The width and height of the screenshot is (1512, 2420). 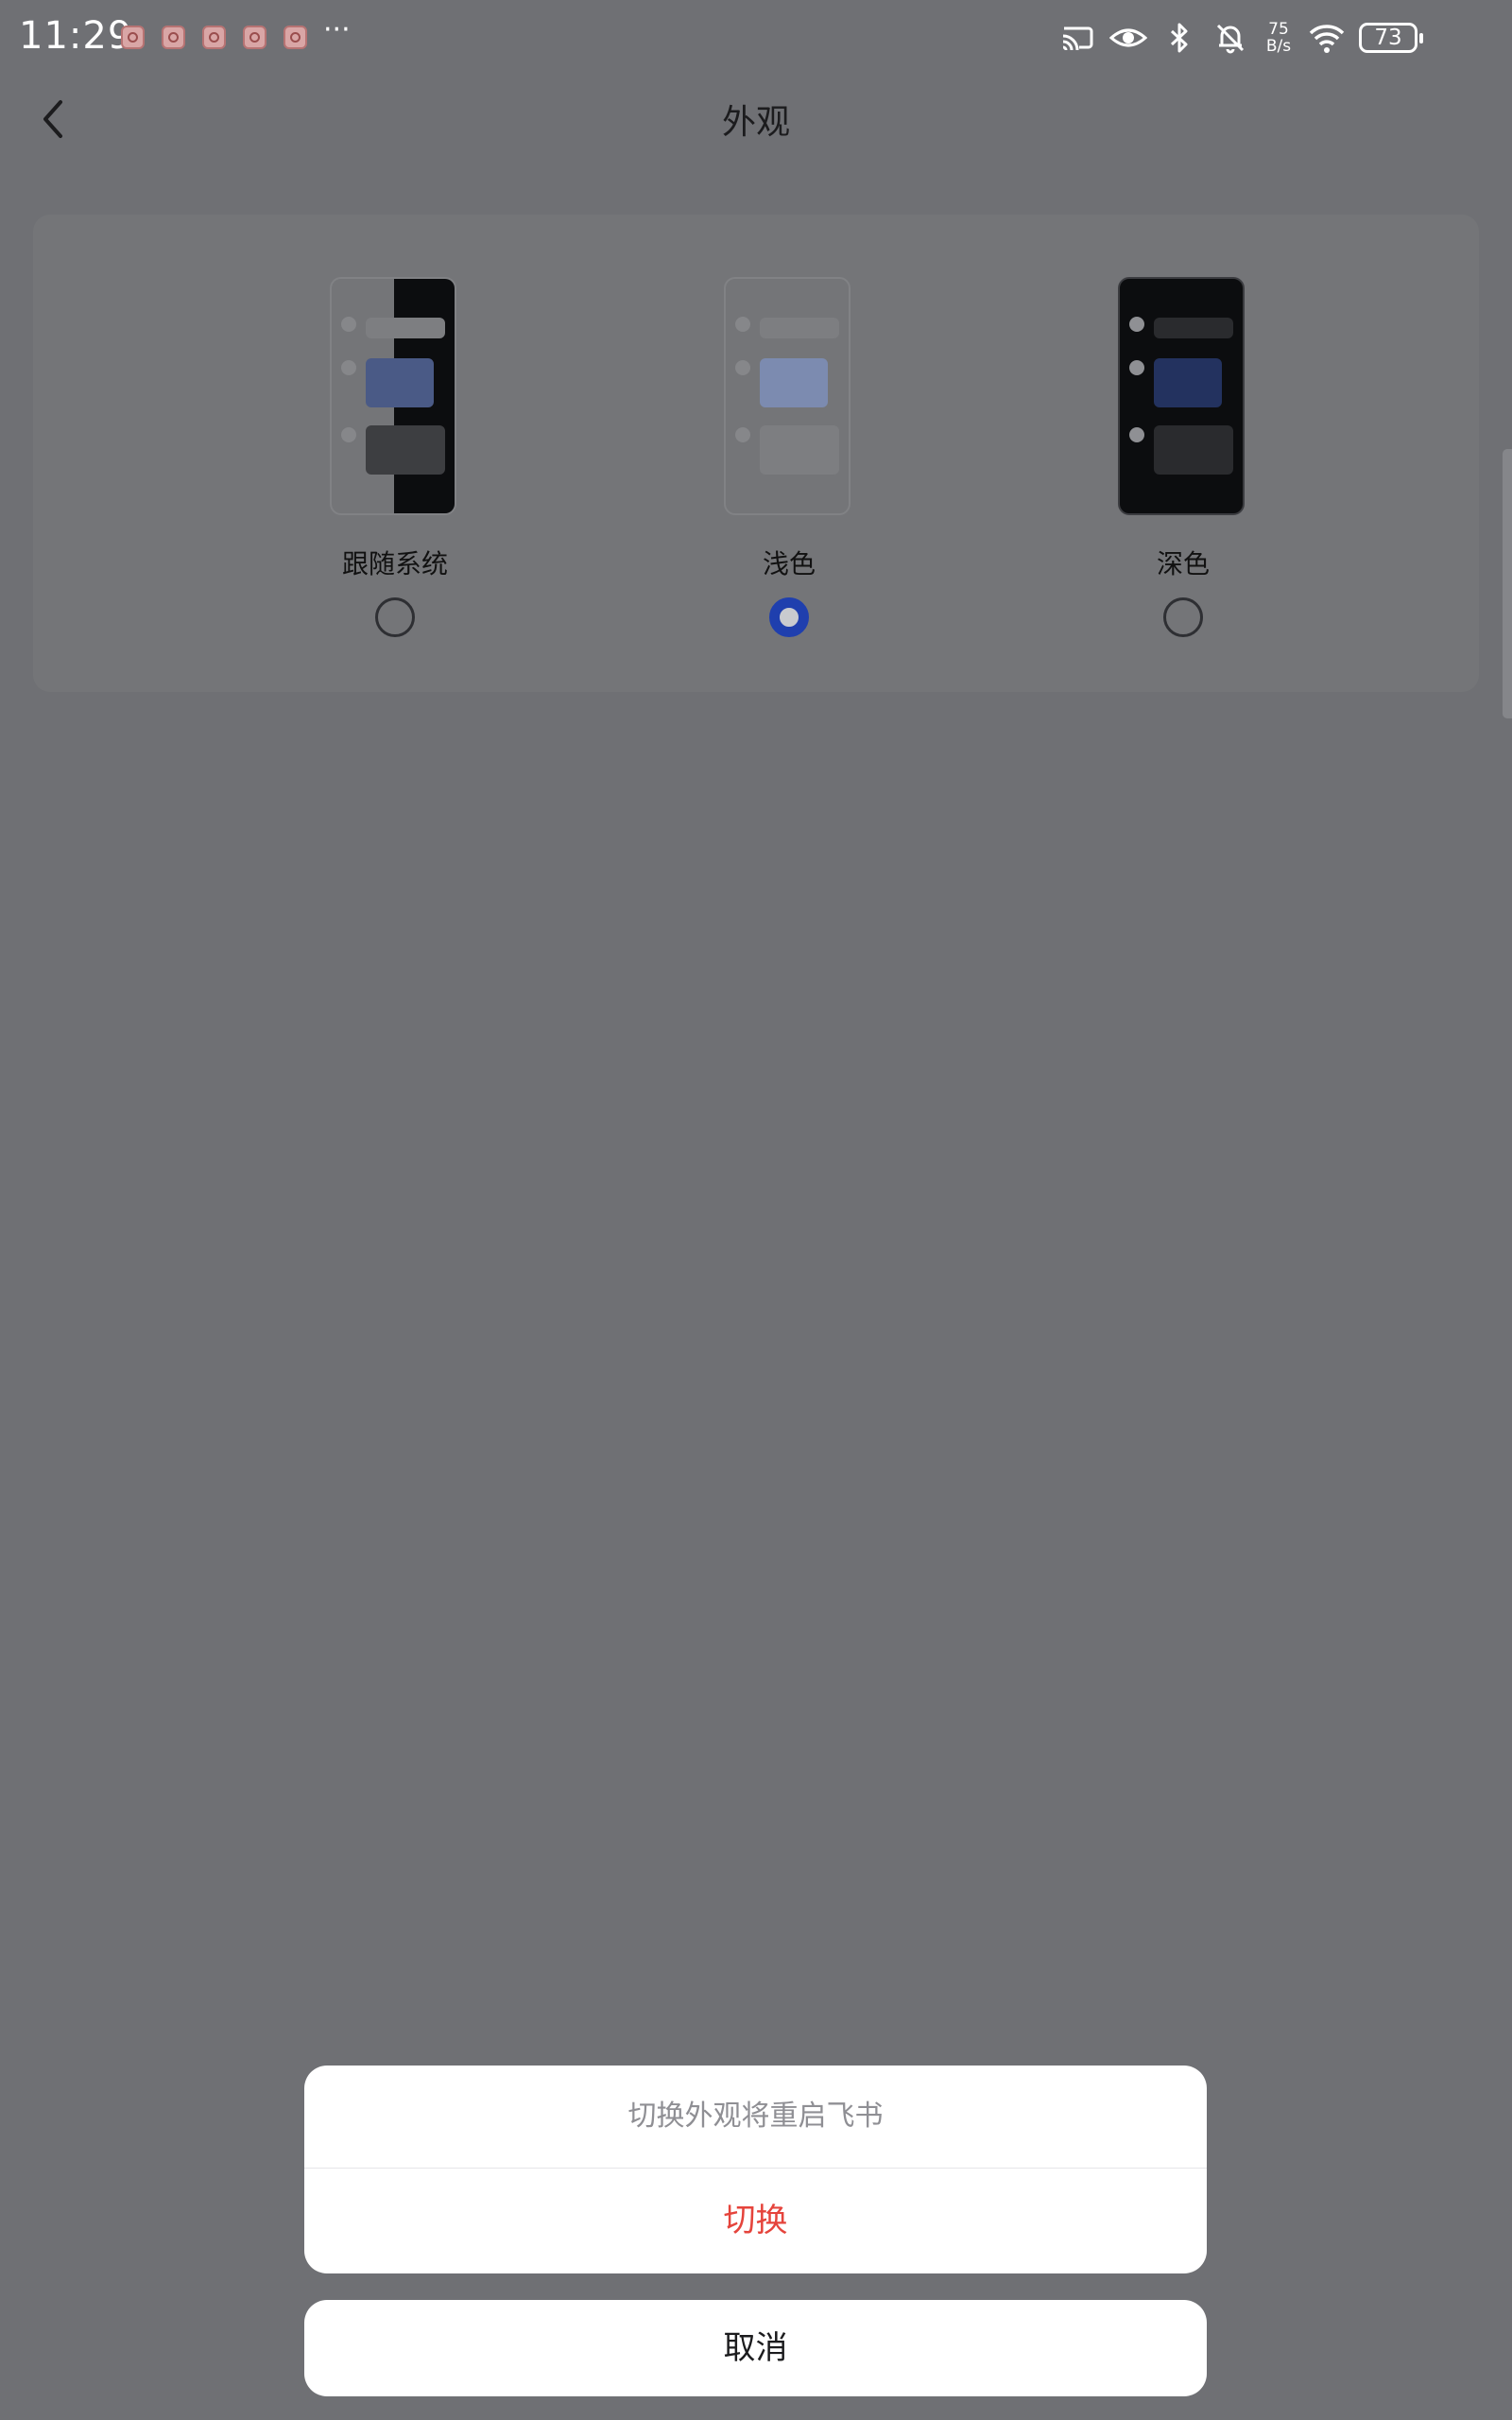 I want to click on wifi-icon, so click(x=1327, y=39).